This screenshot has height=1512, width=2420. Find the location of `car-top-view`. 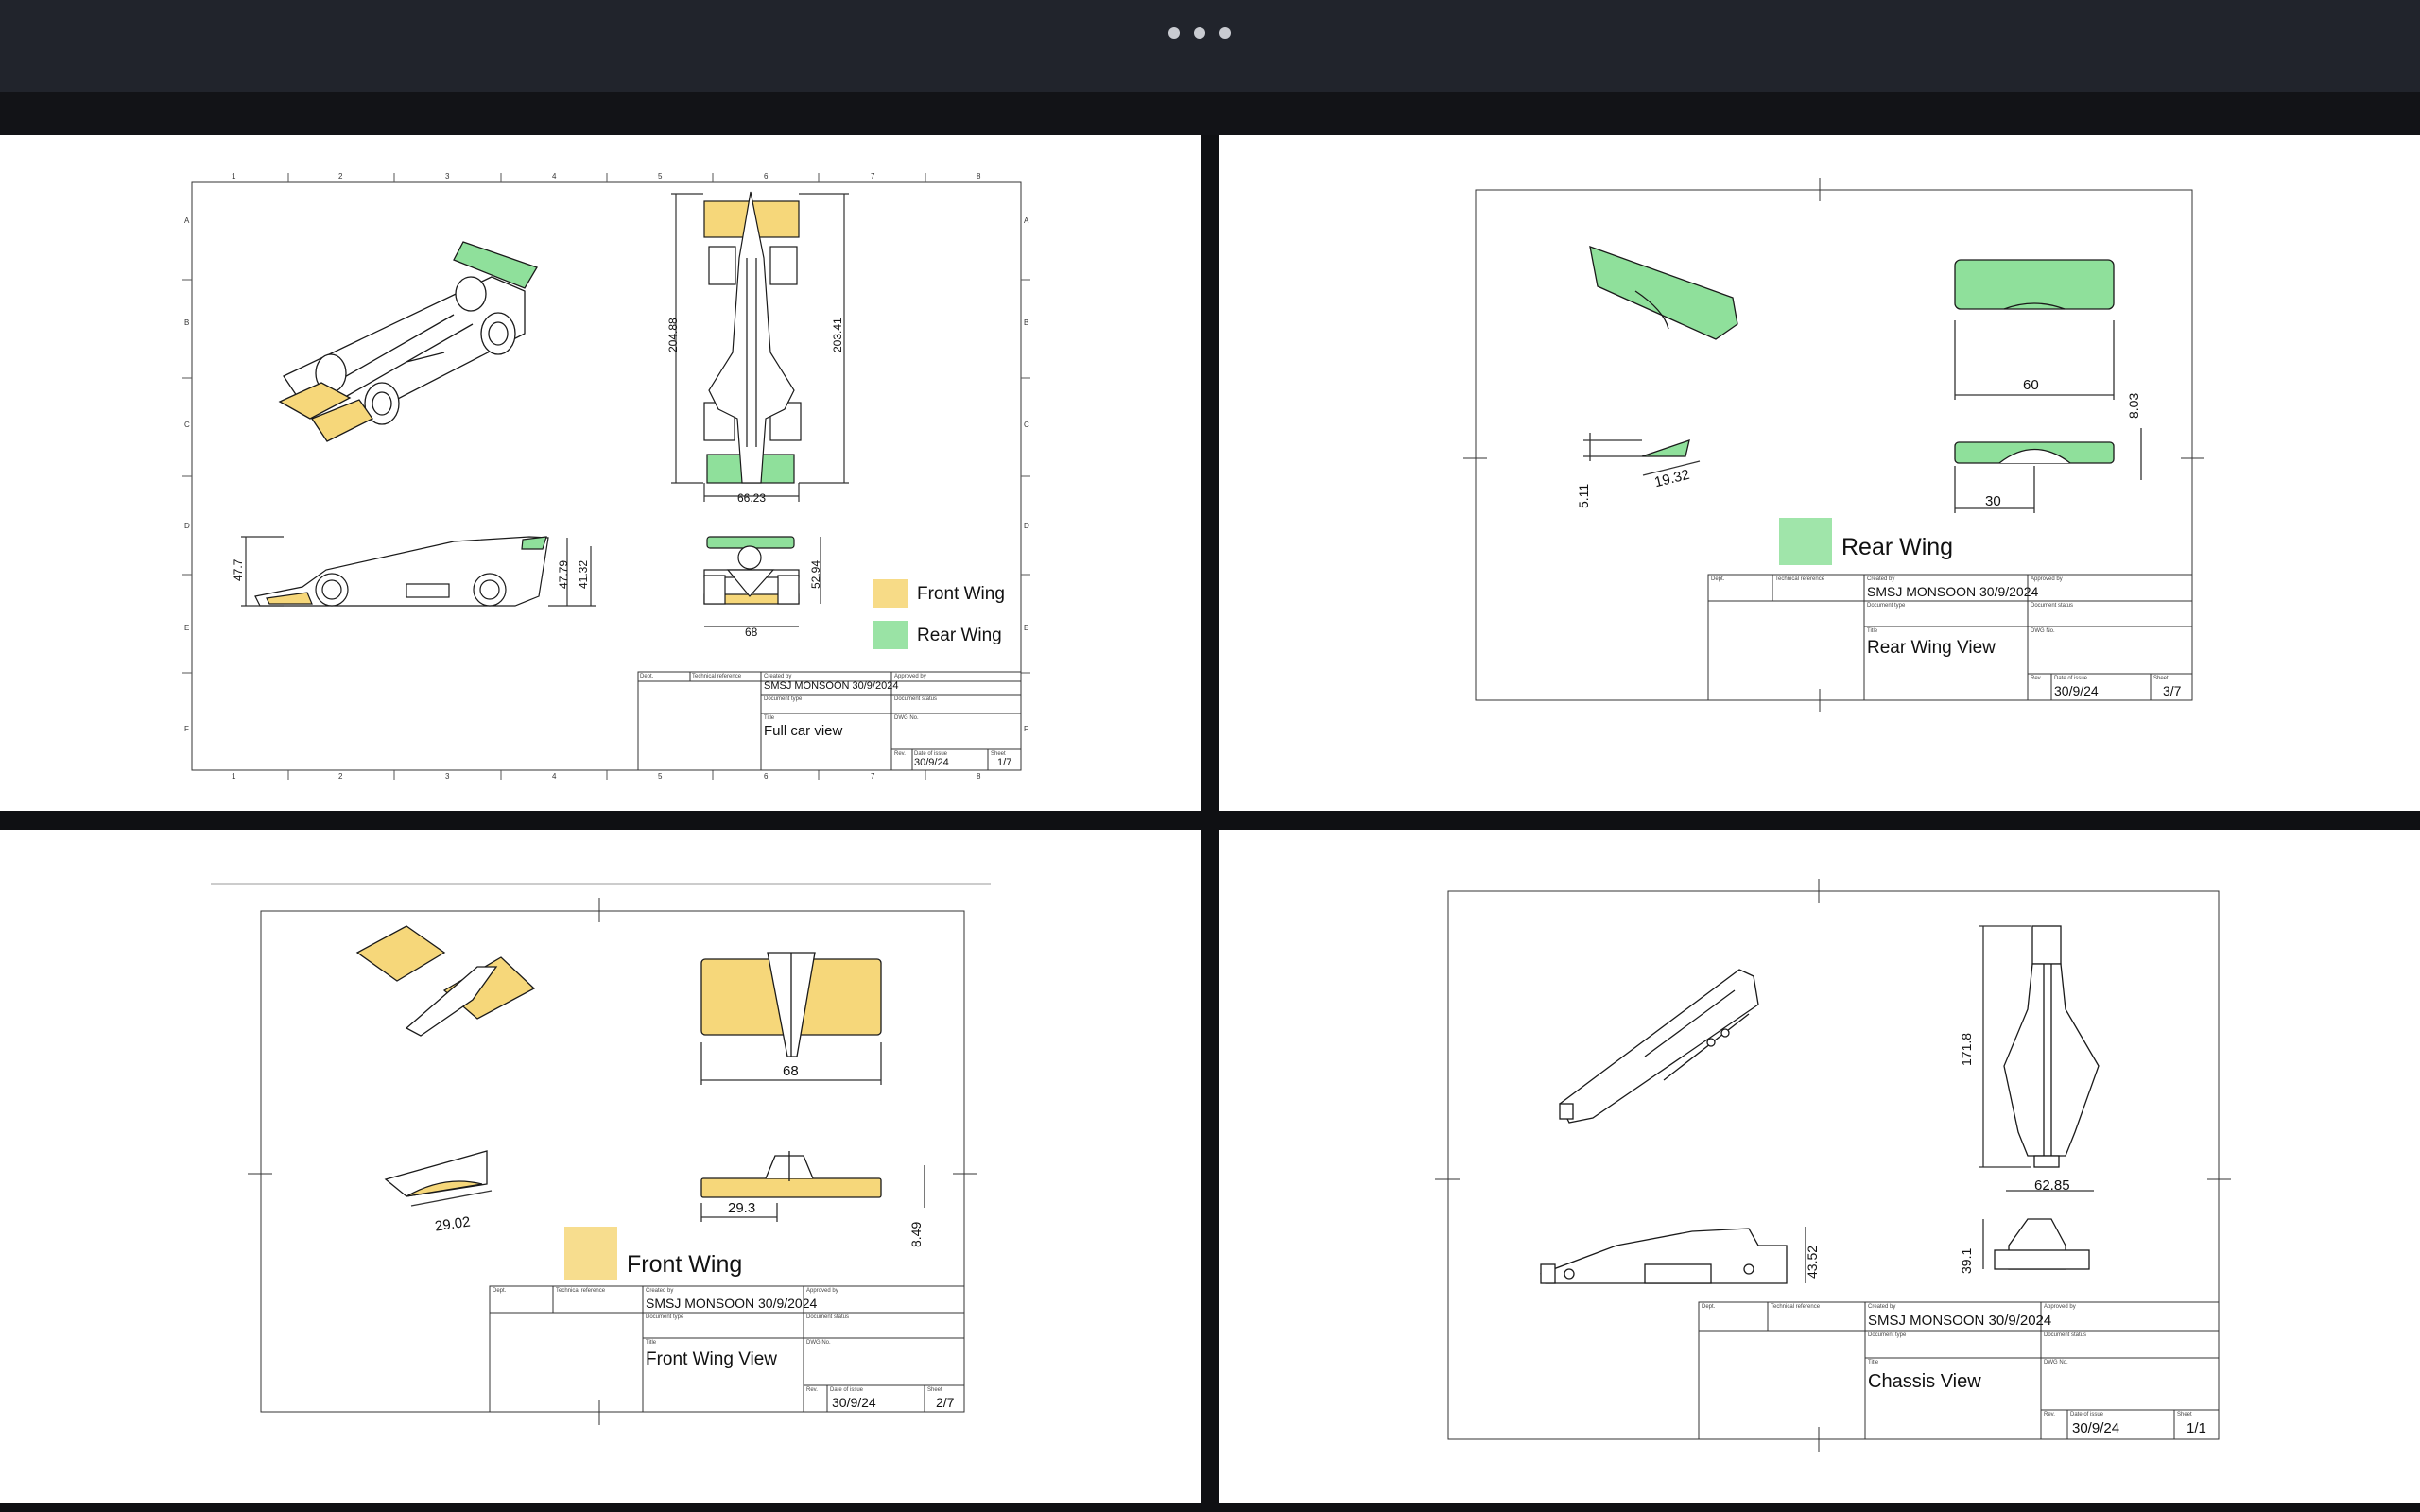

car-top-view is located at coordinates (760, 346).